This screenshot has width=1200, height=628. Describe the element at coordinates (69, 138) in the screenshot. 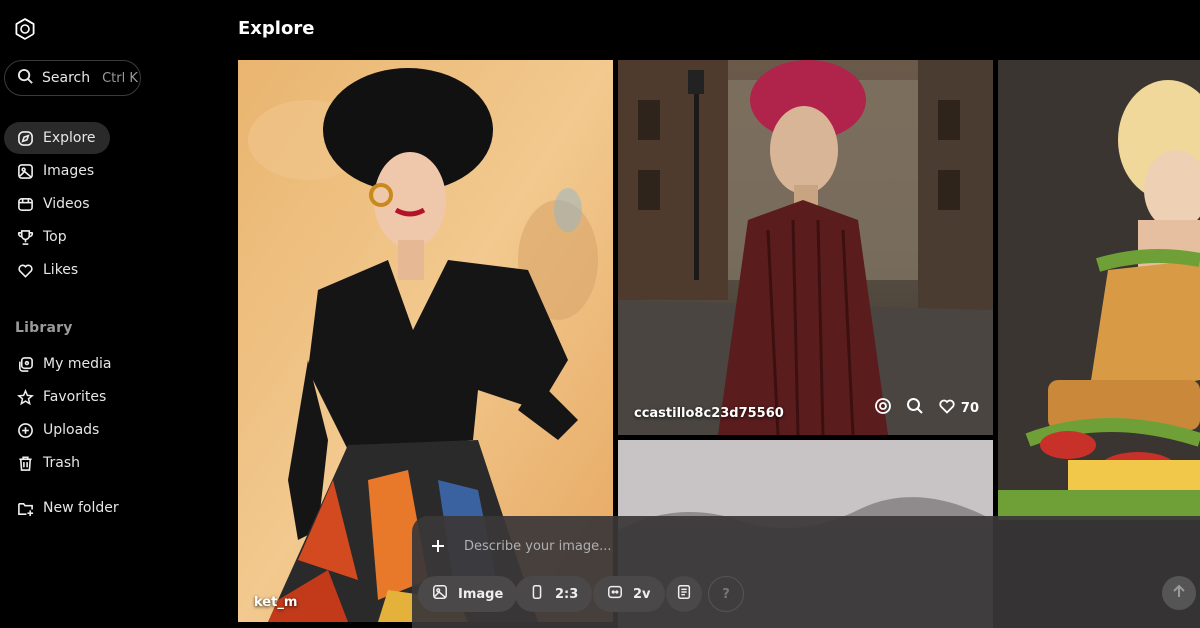

I see `nav-label: Explore` at that location.